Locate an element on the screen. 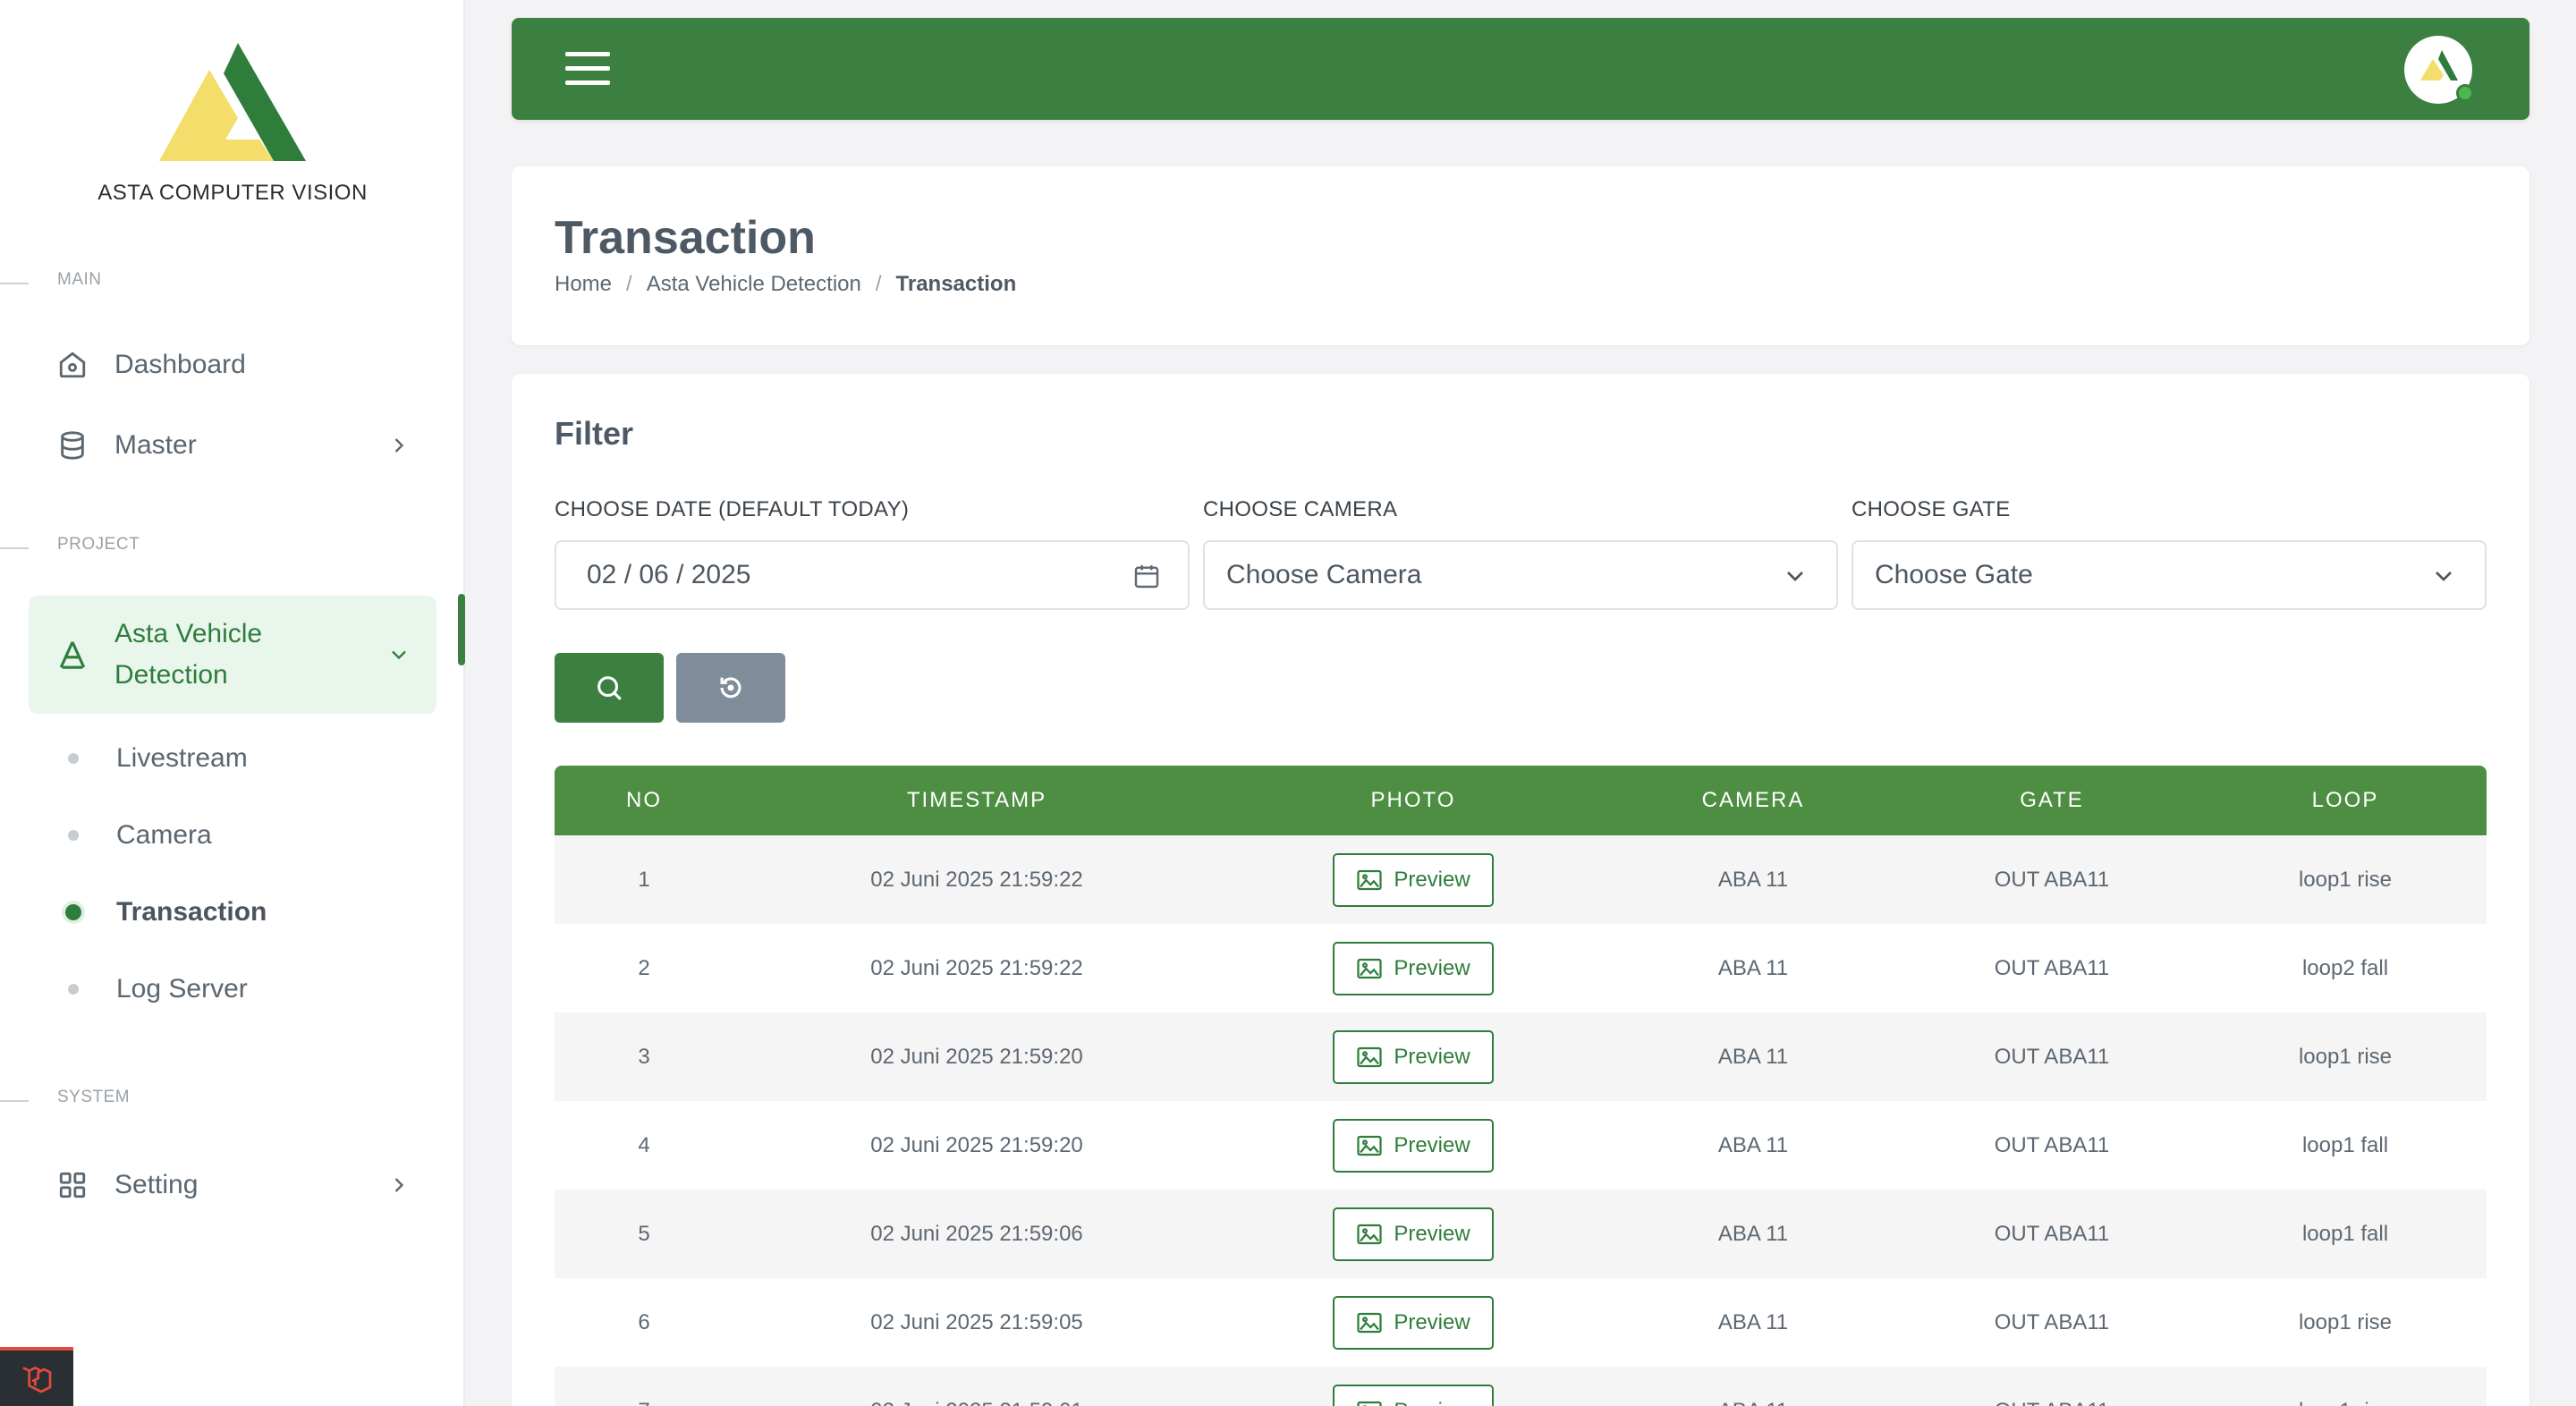 This screenshot has width=2576, height=1406. avatar is located at coordinates (2439, 70).